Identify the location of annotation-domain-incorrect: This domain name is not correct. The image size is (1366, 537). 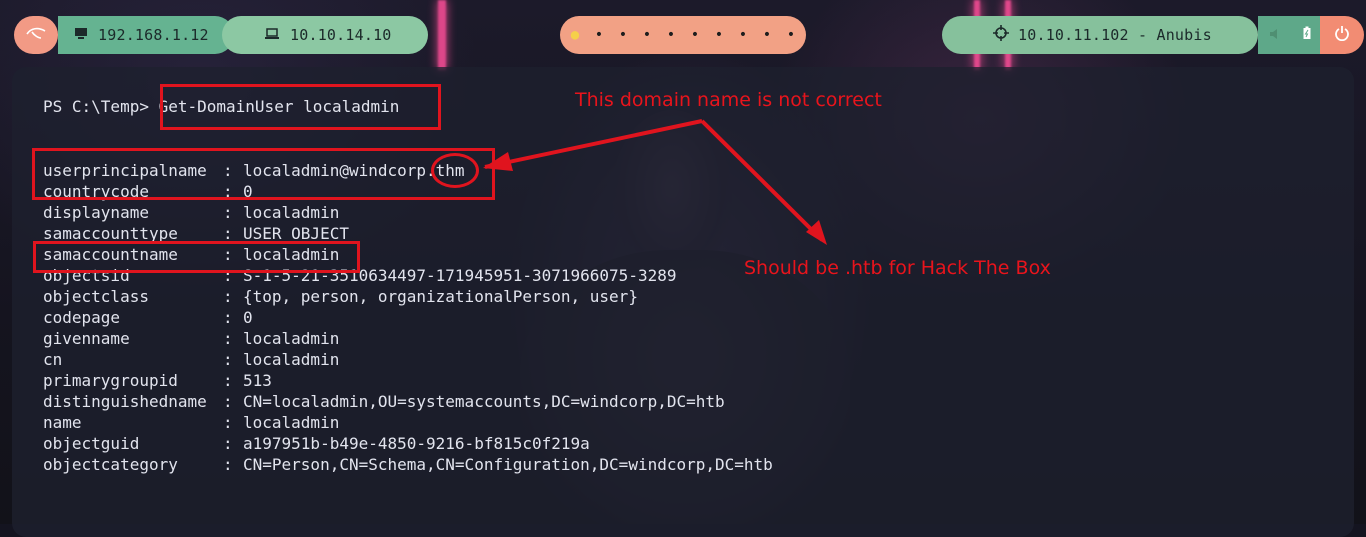
(728, 100).